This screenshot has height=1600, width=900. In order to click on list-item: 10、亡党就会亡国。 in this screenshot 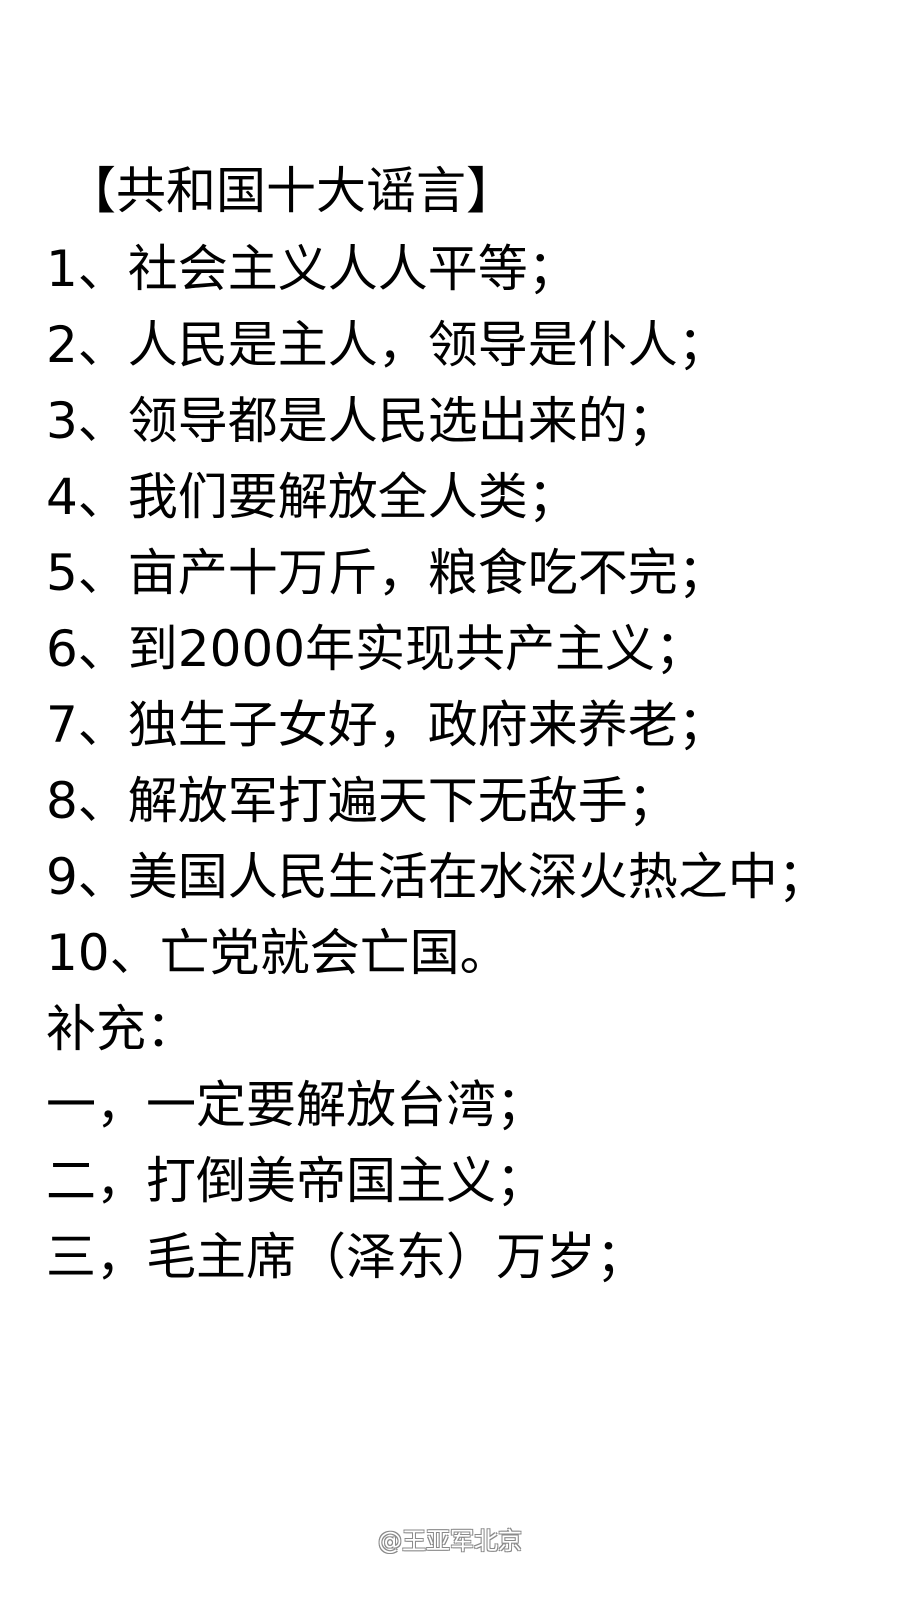, I will do `click(278, 953)`.